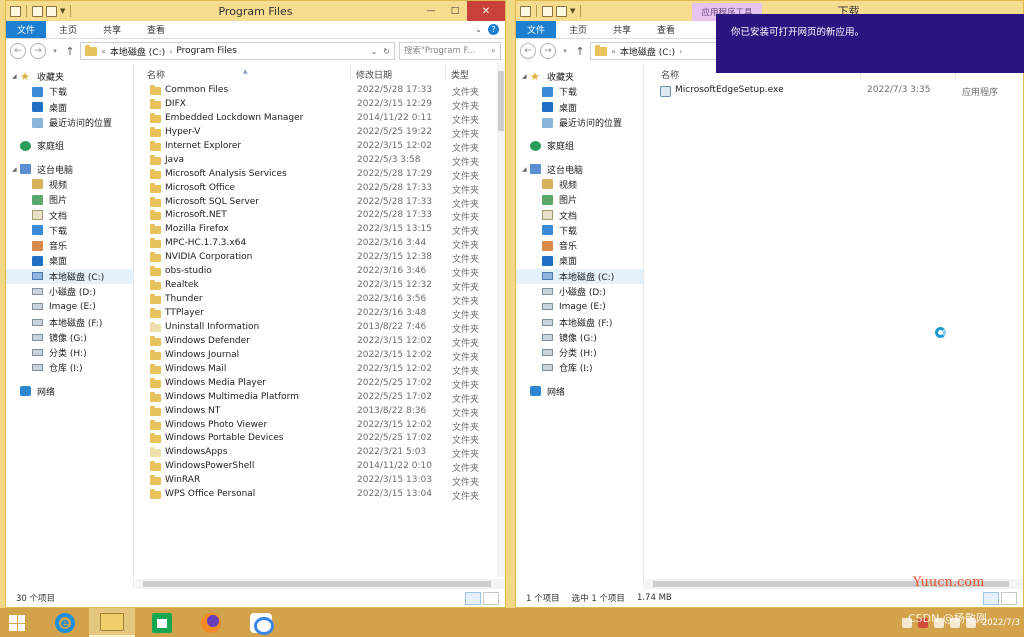 The width and height of the screenshot is (1024, 637). I want to click on file-row: Java 2022/5/3 3:58 文件夹, so click(320, 161).